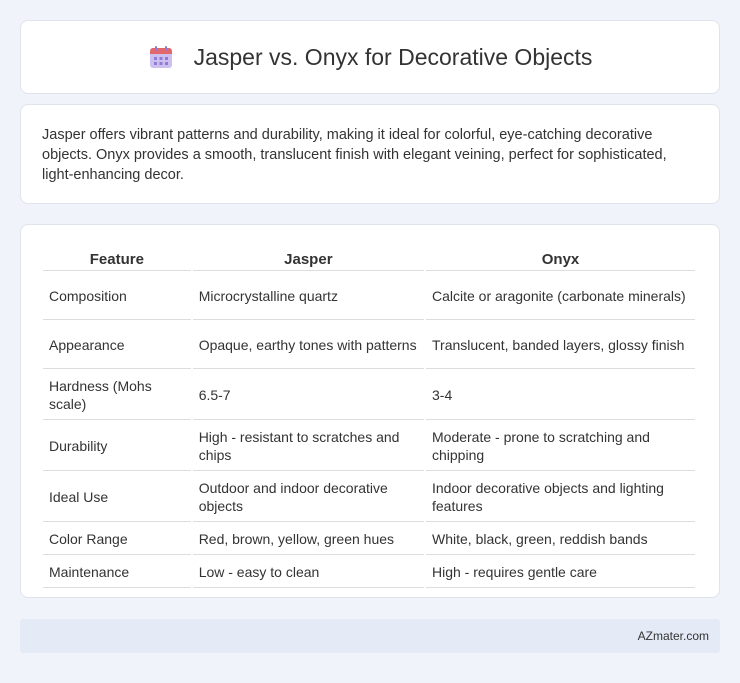 Image resolution: width=740 pixels, height=683 pixels. Describe the element at coordinates (161, 57) in the screenshot. I see `calendar-icon` at that location.